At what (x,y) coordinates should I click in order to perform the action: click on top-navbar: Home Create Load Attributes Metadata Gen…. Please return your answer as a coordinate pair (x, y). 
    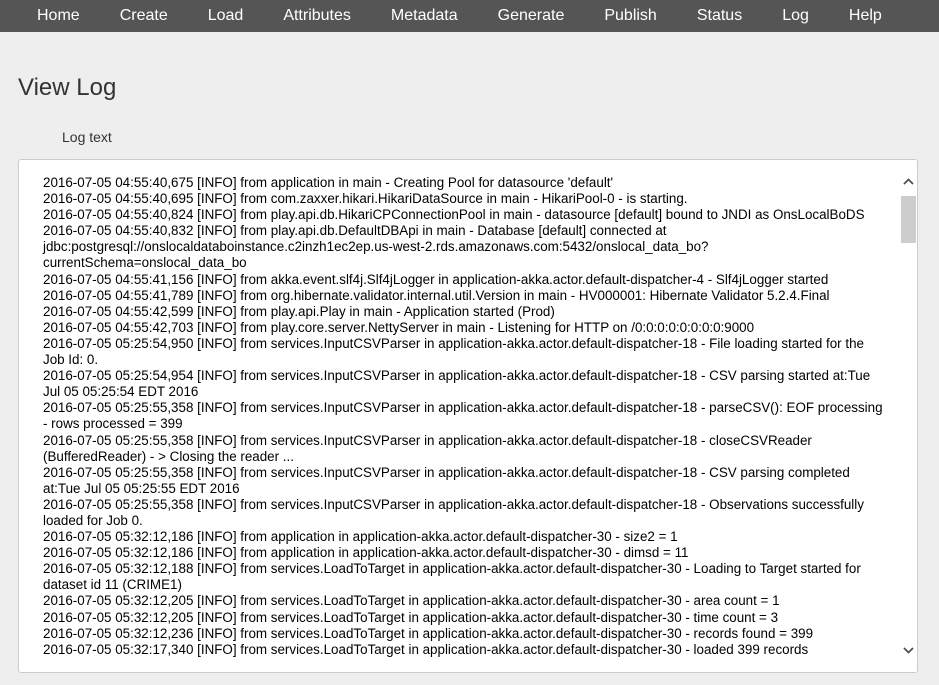
    Looking at the image, I should click on (469, 16).